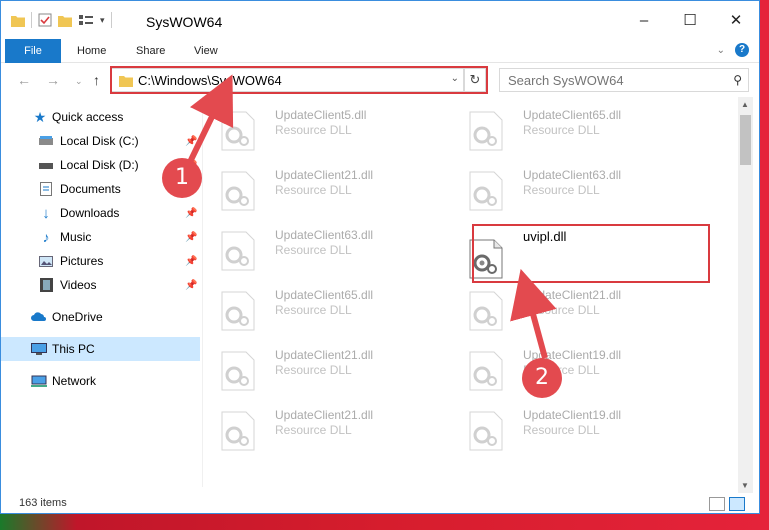 The height and width of the screenshot is (530, 769). I want to click on document-icon, so click(46, 189).